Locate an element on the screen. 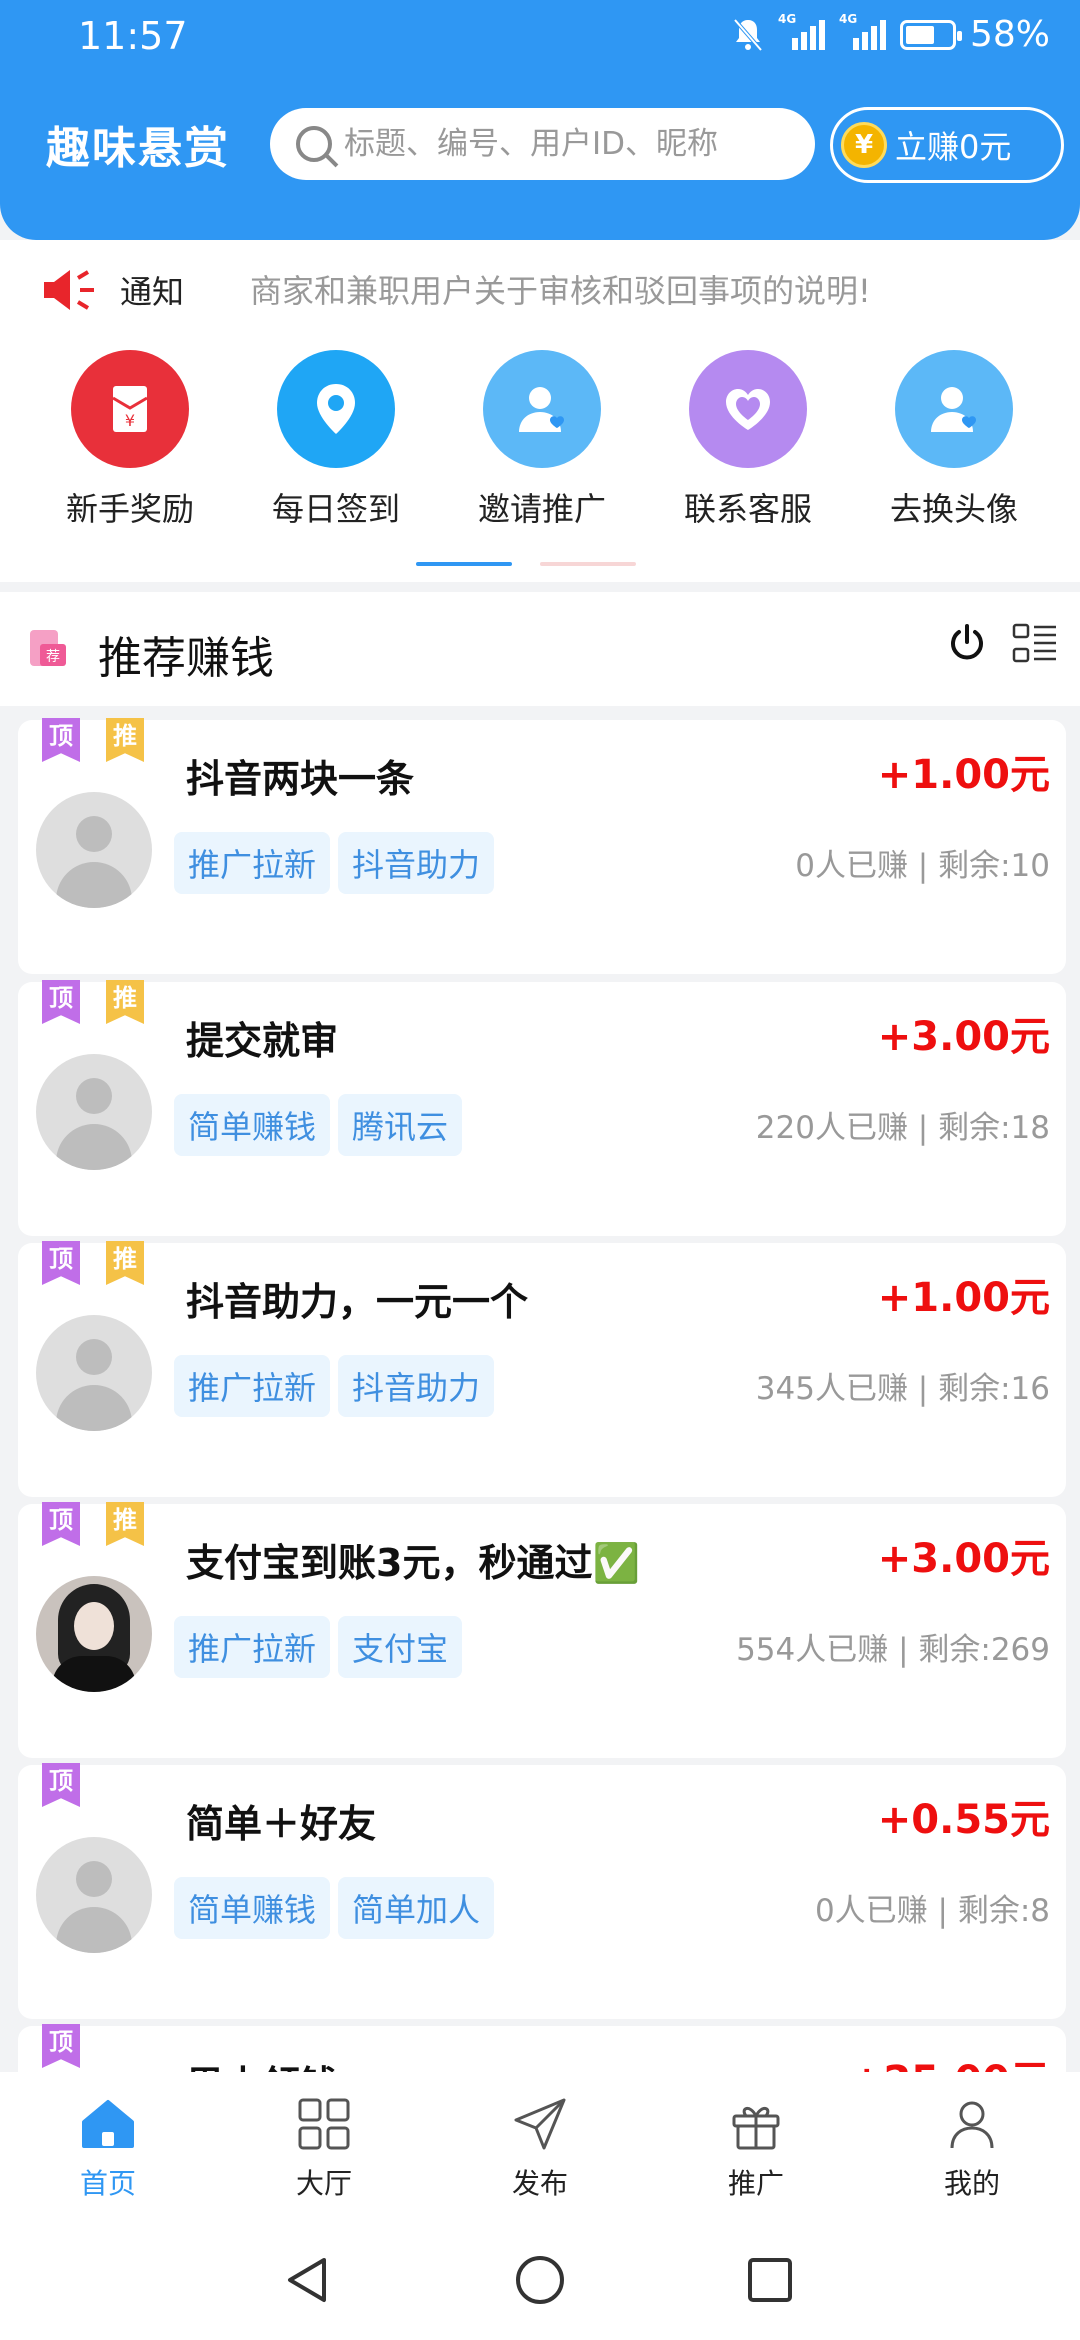 The image size is (1080, 2340). notice-label: 通知 is located at coordinates (152, 292).